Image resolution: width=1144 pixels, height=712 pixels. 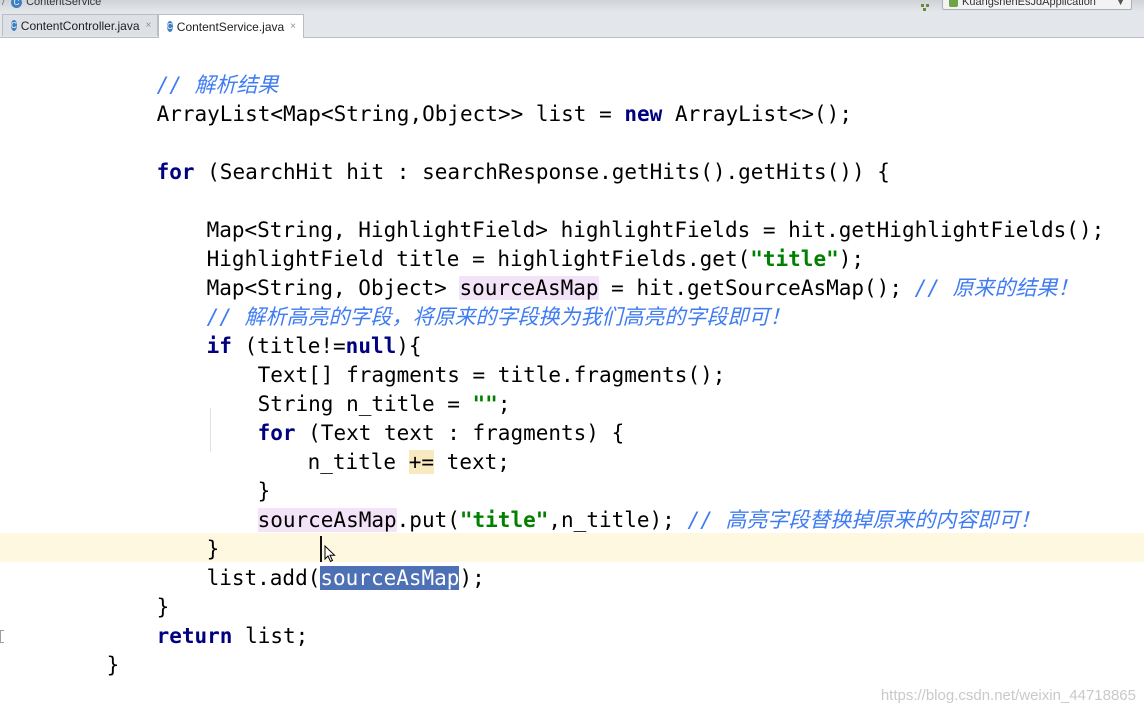 What do you see at coordinates (358, 462) in the screenshot?
I see `code-token: n_title` at bounding box center [358, 462].